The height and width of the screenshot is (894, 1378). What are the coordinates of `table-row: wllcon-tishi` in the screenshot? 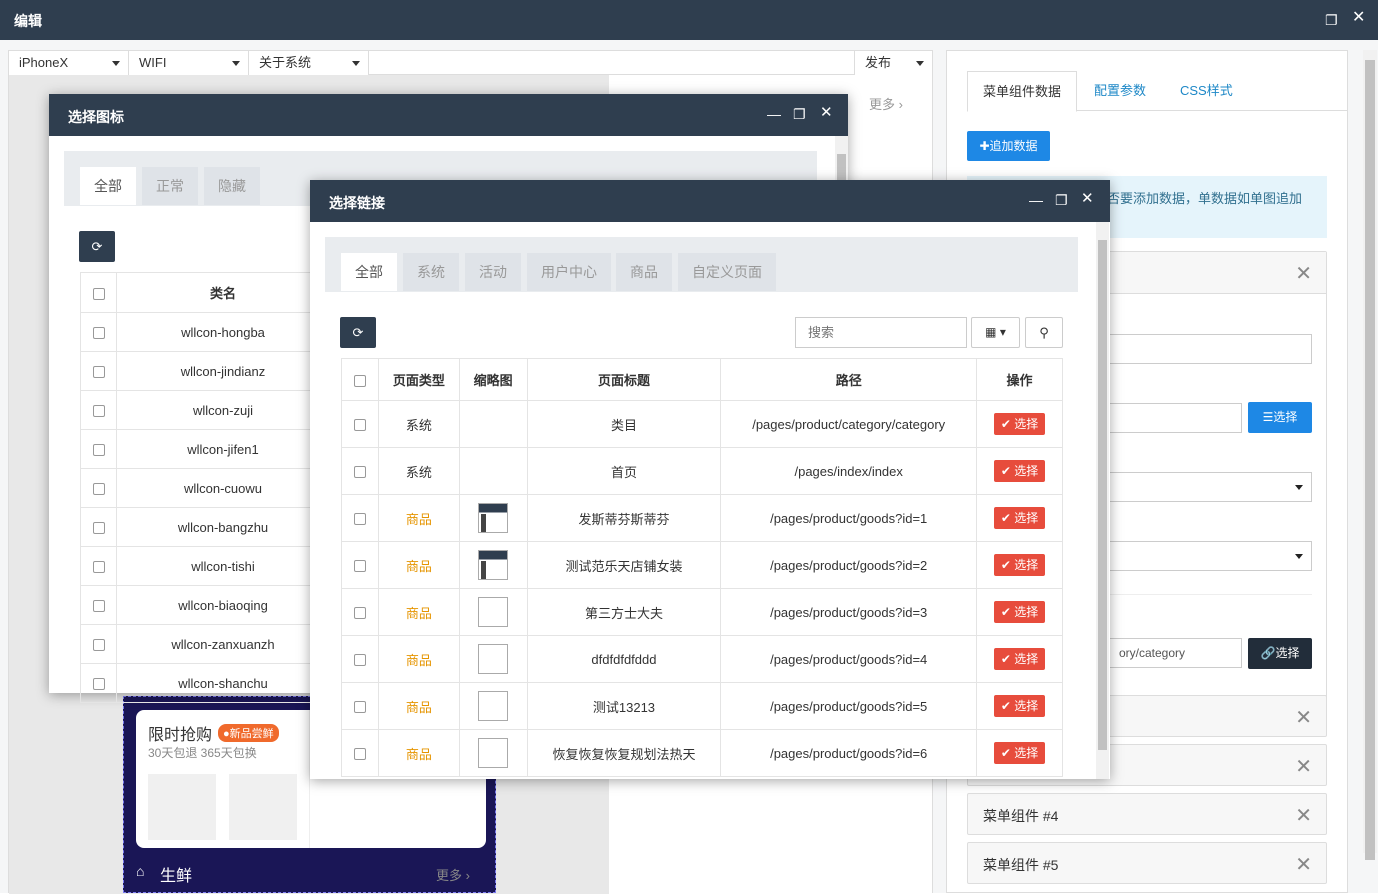 It's located at (205, 566).